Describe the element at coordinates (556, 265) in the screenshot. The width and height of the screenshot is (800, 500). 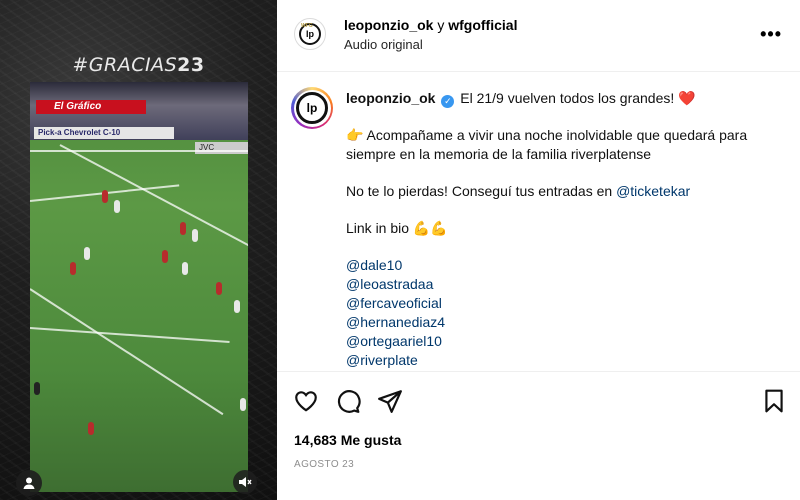
I see `mention-link: @dale10` at that location.